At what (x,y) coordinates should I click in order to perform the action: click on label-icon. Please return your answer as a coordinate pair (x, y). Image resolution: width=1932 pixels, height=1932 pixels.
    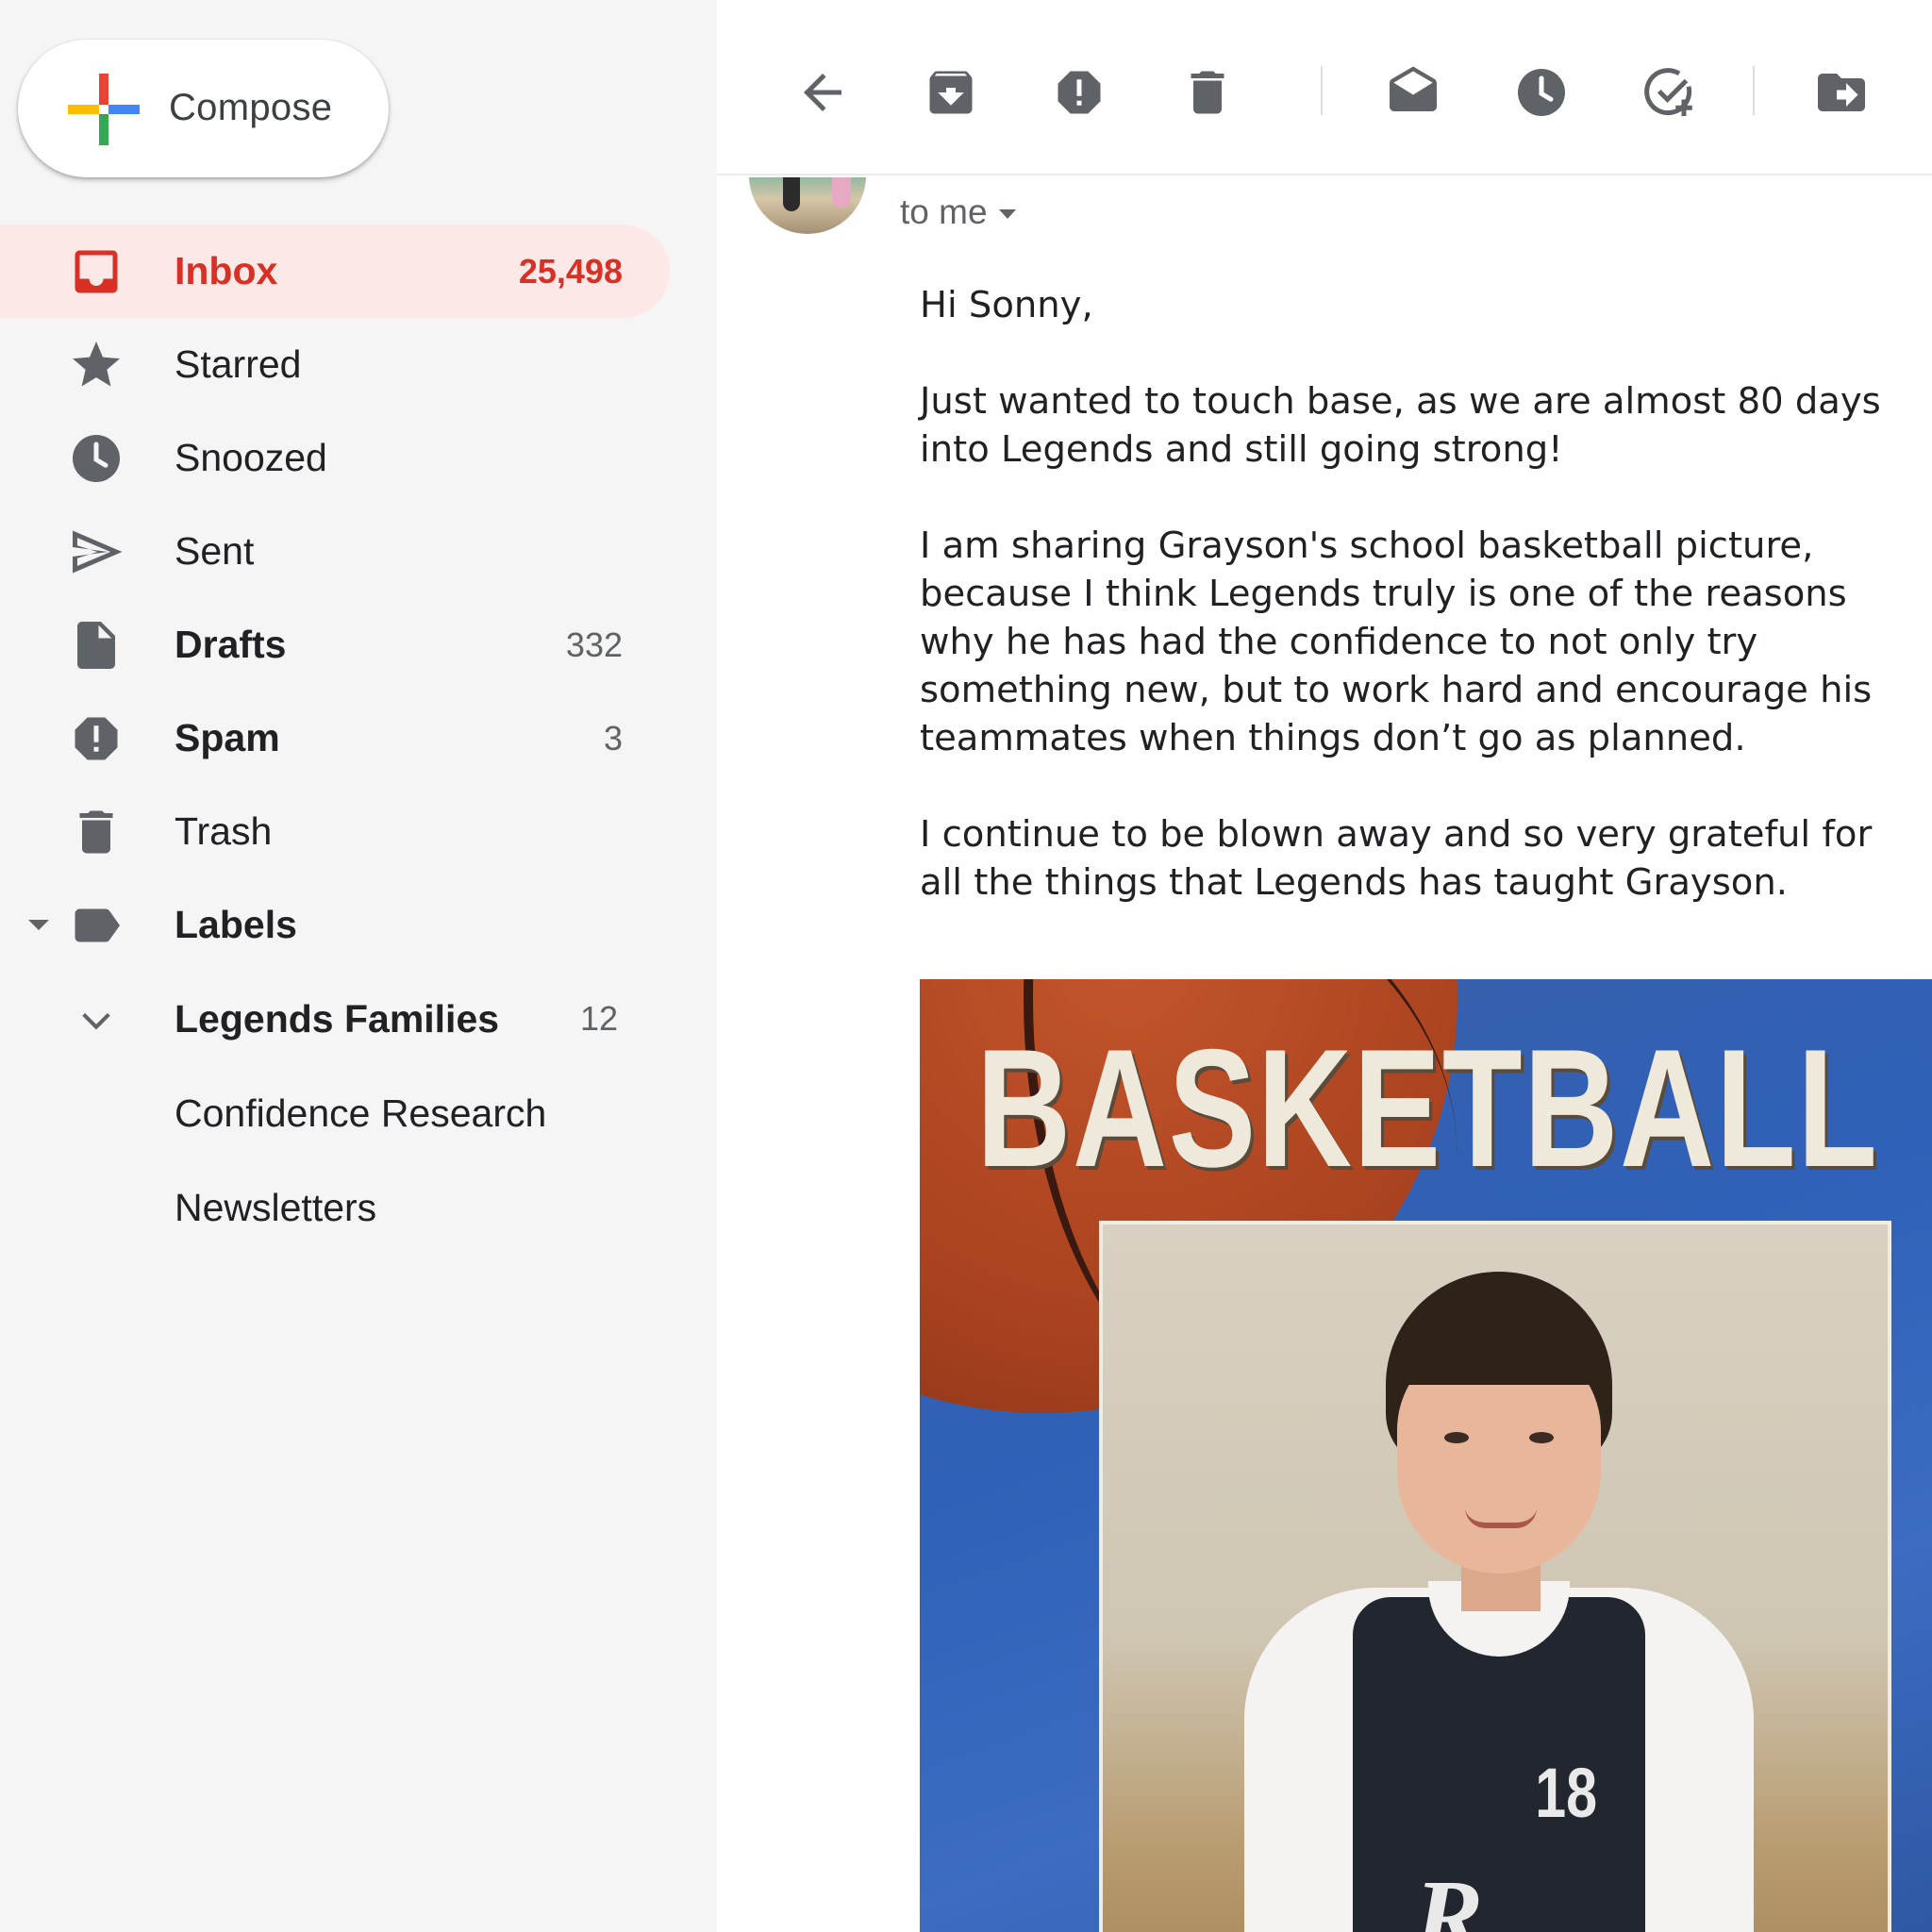
    Looking at the image, I should click on (96, 926).